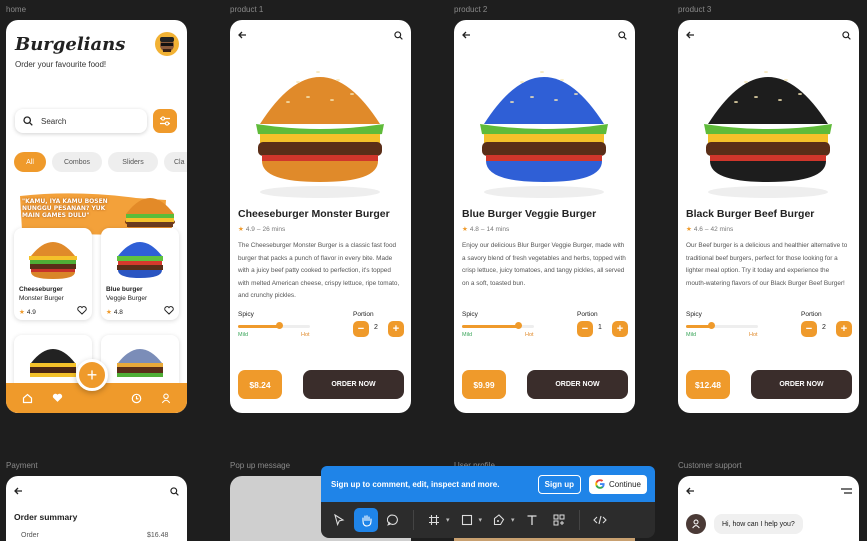 This screenshot has width=867, height=541. Describe the element at coordinates (376, 327) in the screenshot. I see `portion-quantity: 2` at that location.